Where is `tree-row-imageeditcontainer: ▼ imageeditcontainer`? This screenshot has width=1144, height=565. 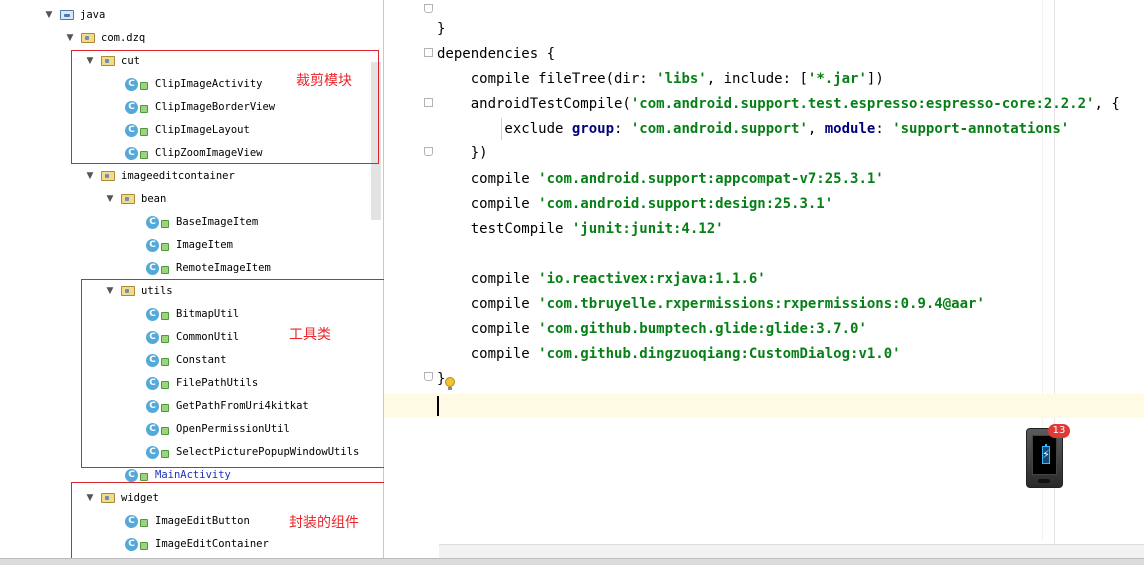 tree-row-imageeditcontainer: ▼ imageeditcontainer is located at coordinates (159, 176).